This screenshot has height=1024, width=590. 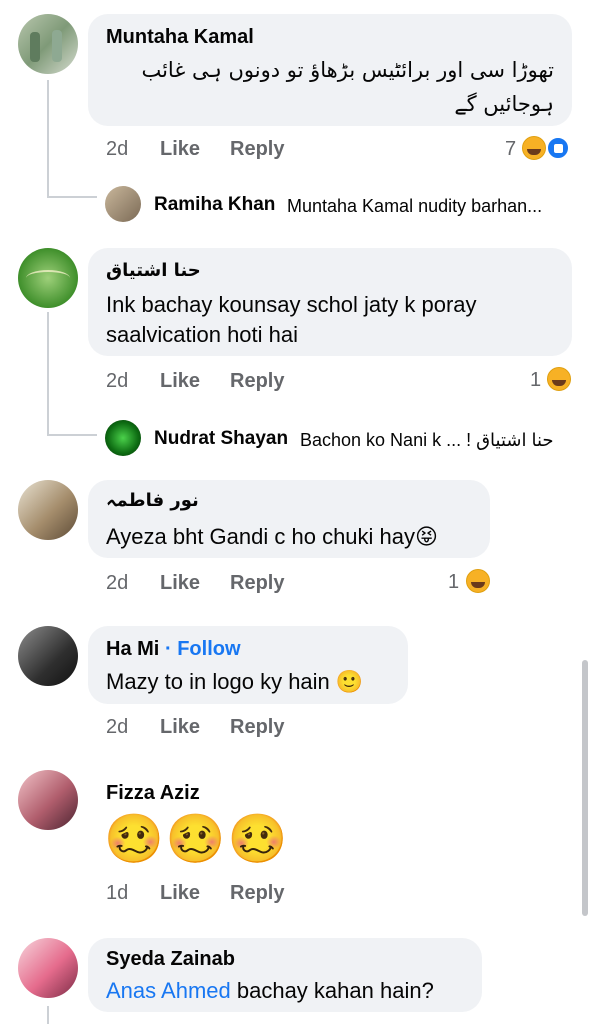 What do you see at coordinates (170, 959) in the screenshot?
I see `comment-author: Syeda Zainab` at bounding box center [170, 959].